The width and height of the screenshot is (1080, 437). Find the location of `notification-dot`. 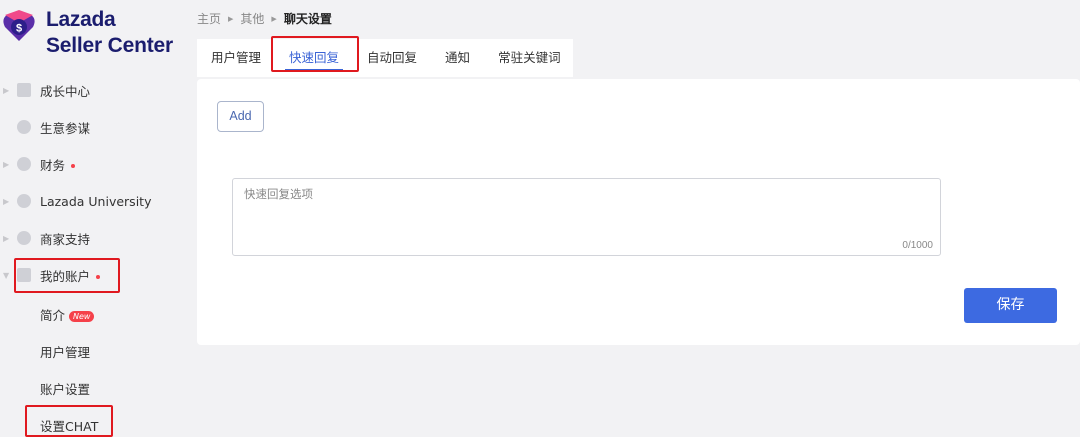

notification-dot is located at coordinates (73, 166).